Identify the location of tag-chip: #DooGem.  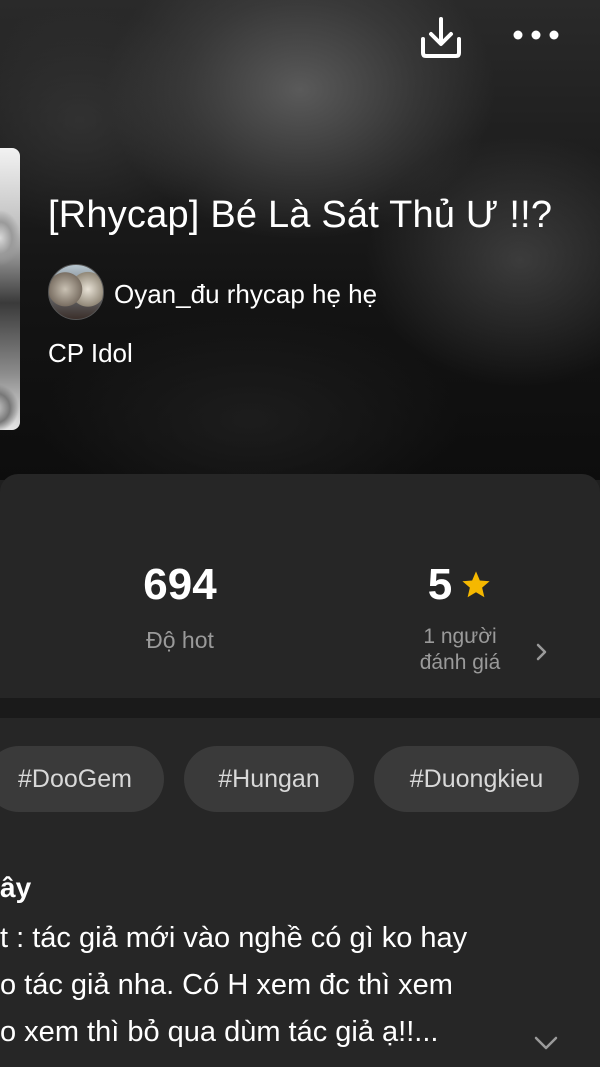
(82, 779).